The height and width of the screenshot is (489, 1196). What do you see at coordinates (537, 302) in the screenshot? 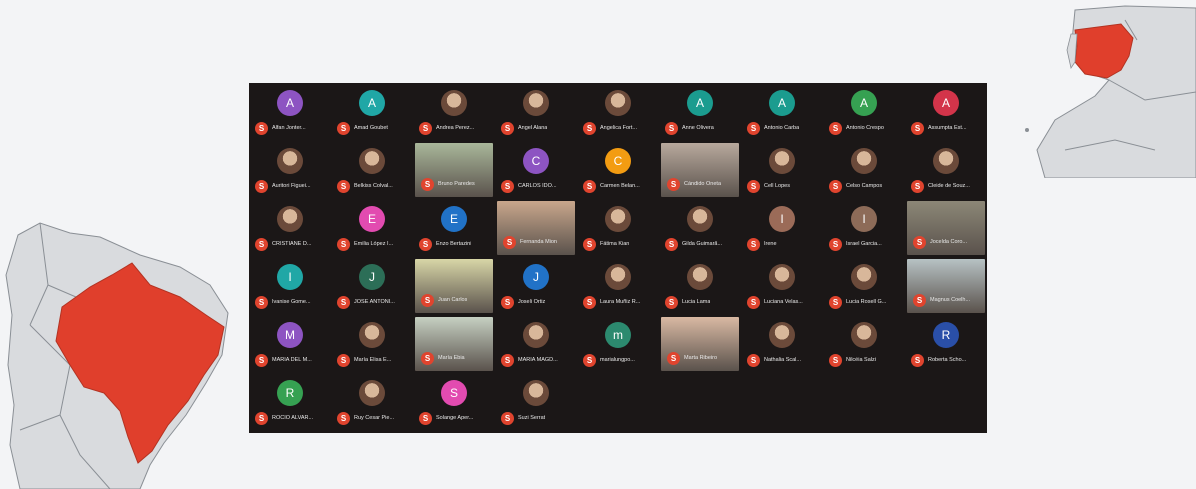
I see `participant-name-row: S Joseli Ortiz` at bounding box center [537, 302].